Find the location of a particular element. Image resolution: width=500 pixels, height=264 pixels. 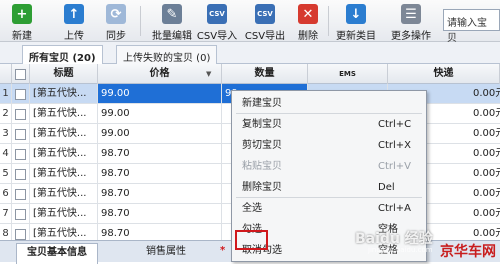

select-all-checkbox-header is located at coordinates (21, 74).